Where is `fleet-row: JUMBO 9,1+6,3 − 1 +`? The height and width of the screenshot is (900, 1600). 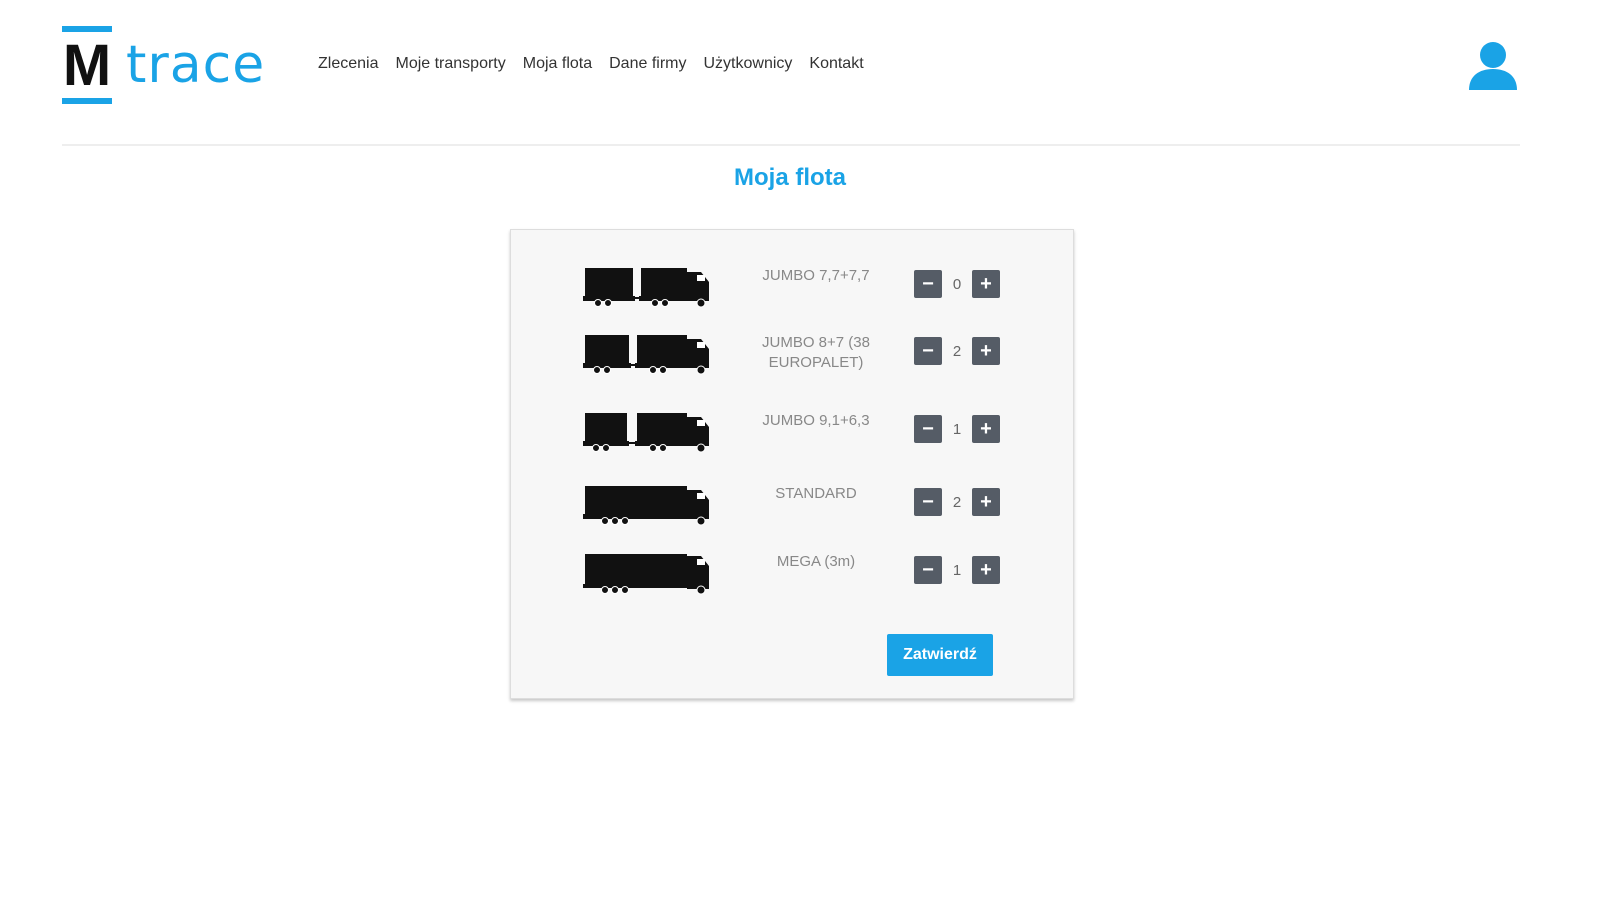
fleet-row: JUMBO 9,1+6,3 − 1 + is located at coordinates (793, 441).